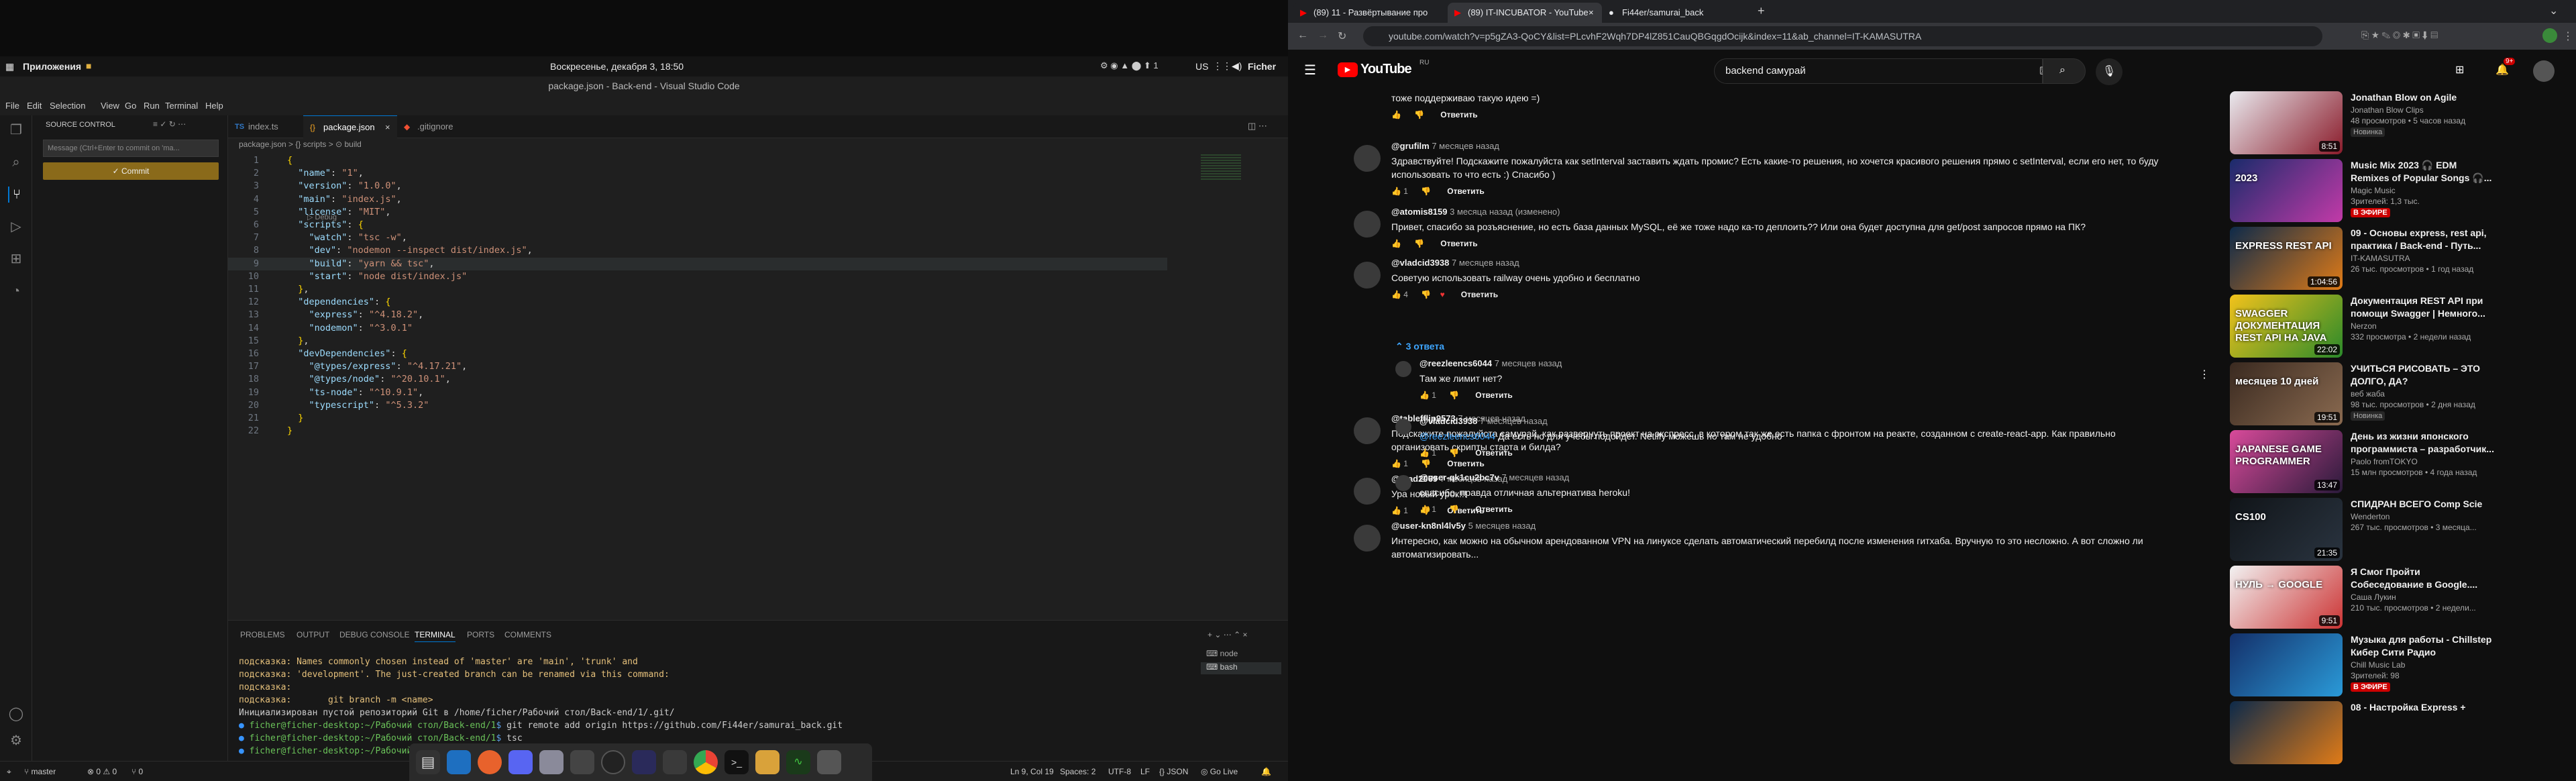 The width and height of the screenshot is (2576, 781). What do you see at coordinates (697, 276) in the screenshot?
I see `code-line: 10 "start": "node dist/index.js"` at bounding box center [697, 276].